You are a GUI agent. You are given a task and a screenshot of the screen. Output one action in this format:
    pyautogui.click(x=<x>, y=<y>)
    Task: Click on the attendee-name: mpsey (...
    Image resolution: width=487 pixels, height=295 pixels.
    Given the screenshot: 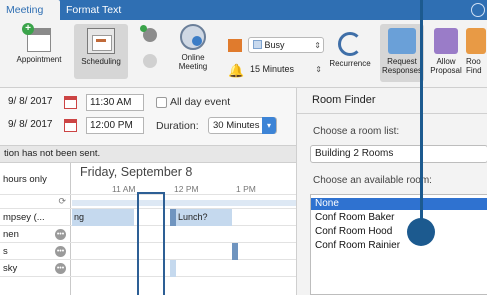 What is the action you would take?
    pyautogui.click(x=24, y=217)
    